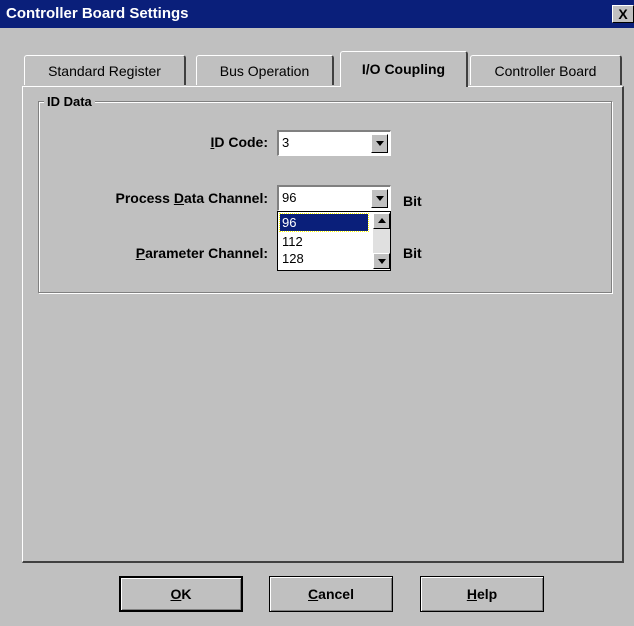 The image size is (634, 626). Describe the element at coordinates (623, 14) in the screenshot. I see `close-icon: X` at that location.